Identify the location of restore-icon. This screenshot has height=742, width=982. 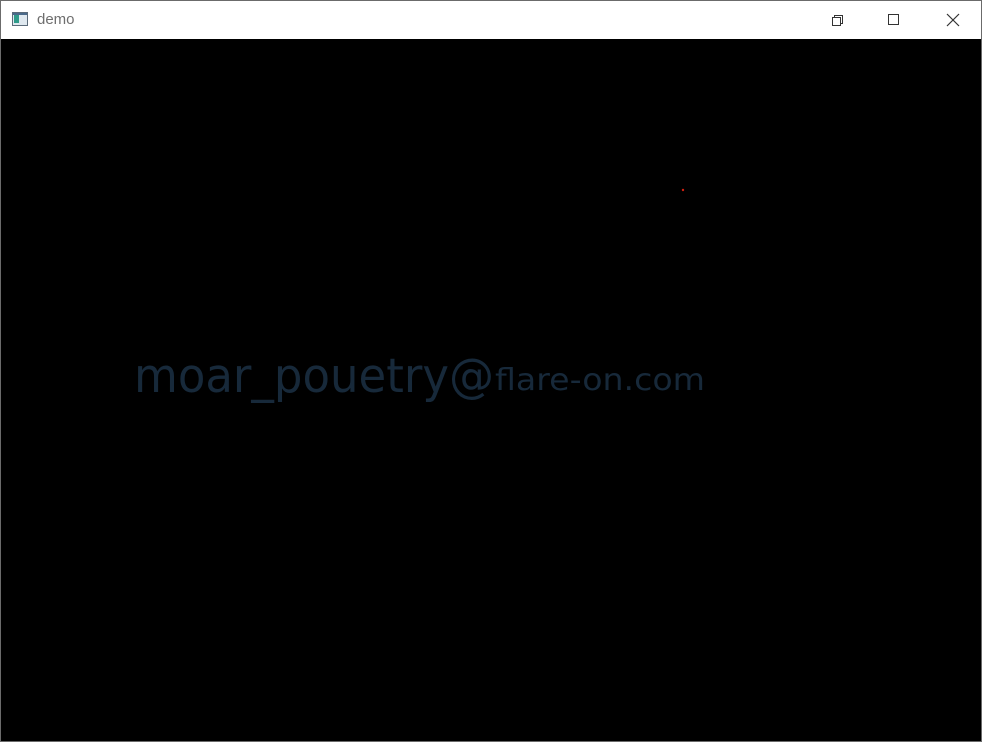
(837, 20).